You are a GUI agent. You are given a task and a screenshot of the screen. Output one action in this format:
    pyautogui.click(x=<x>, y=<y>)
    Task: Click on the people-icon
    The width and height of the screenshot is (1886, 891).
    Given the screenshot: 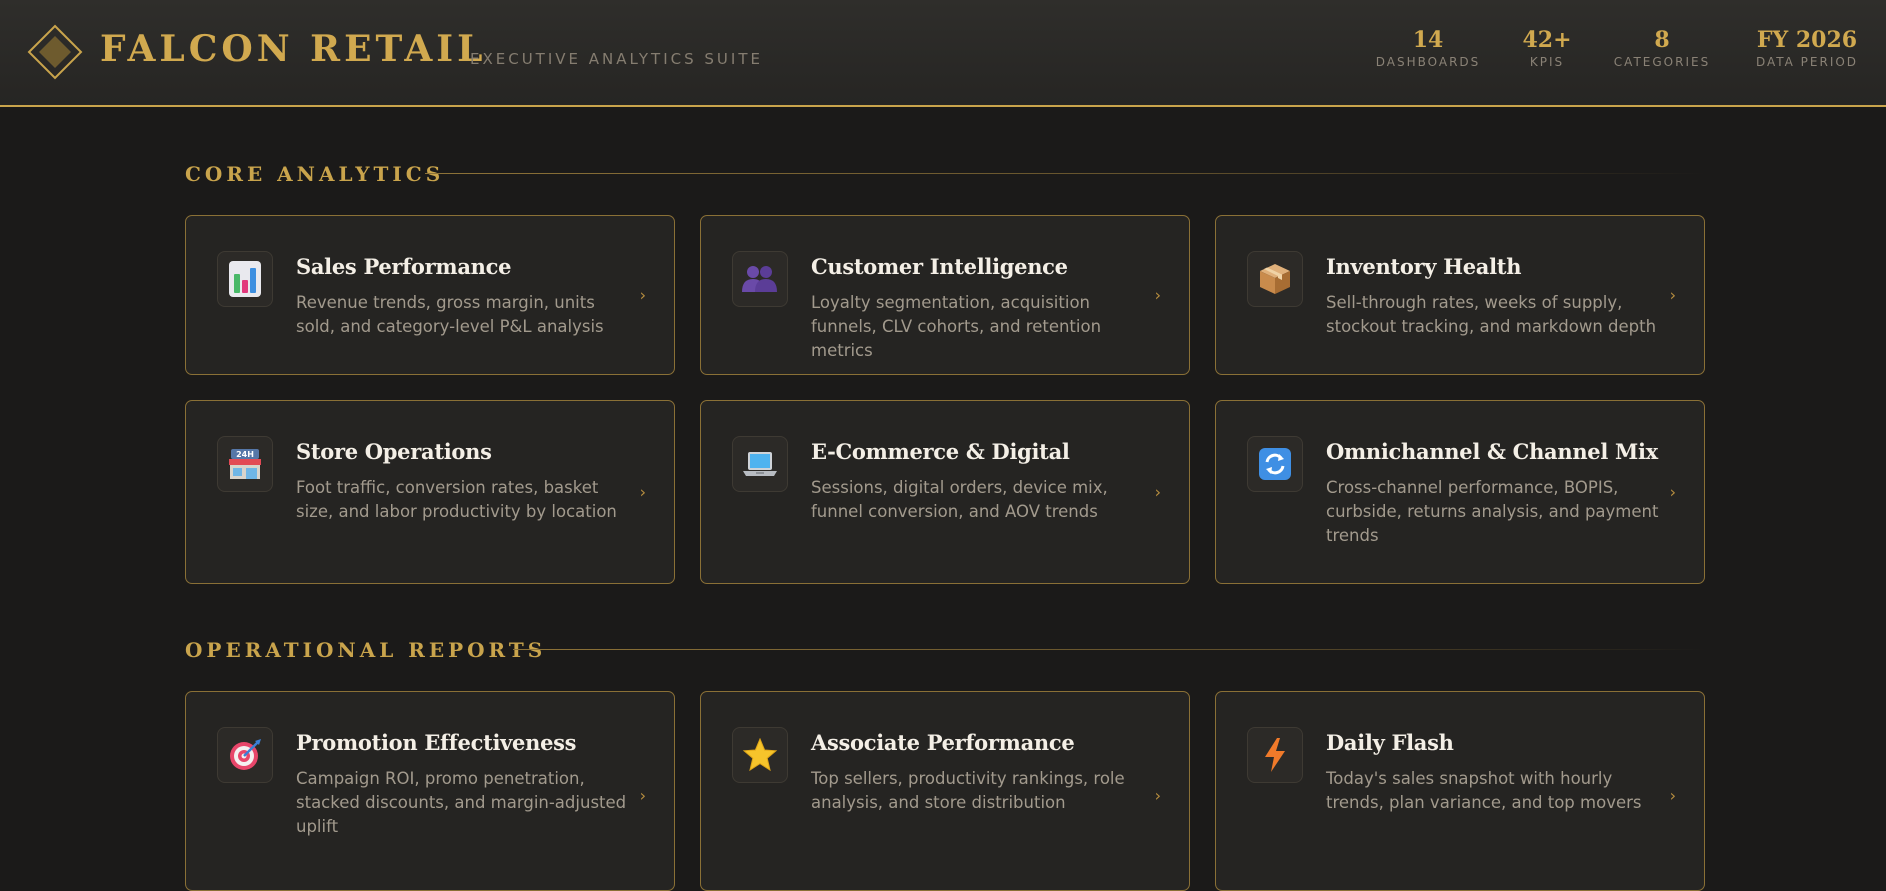 What is the action you would take?
    pyautogui.click(x=760, y=279)
    